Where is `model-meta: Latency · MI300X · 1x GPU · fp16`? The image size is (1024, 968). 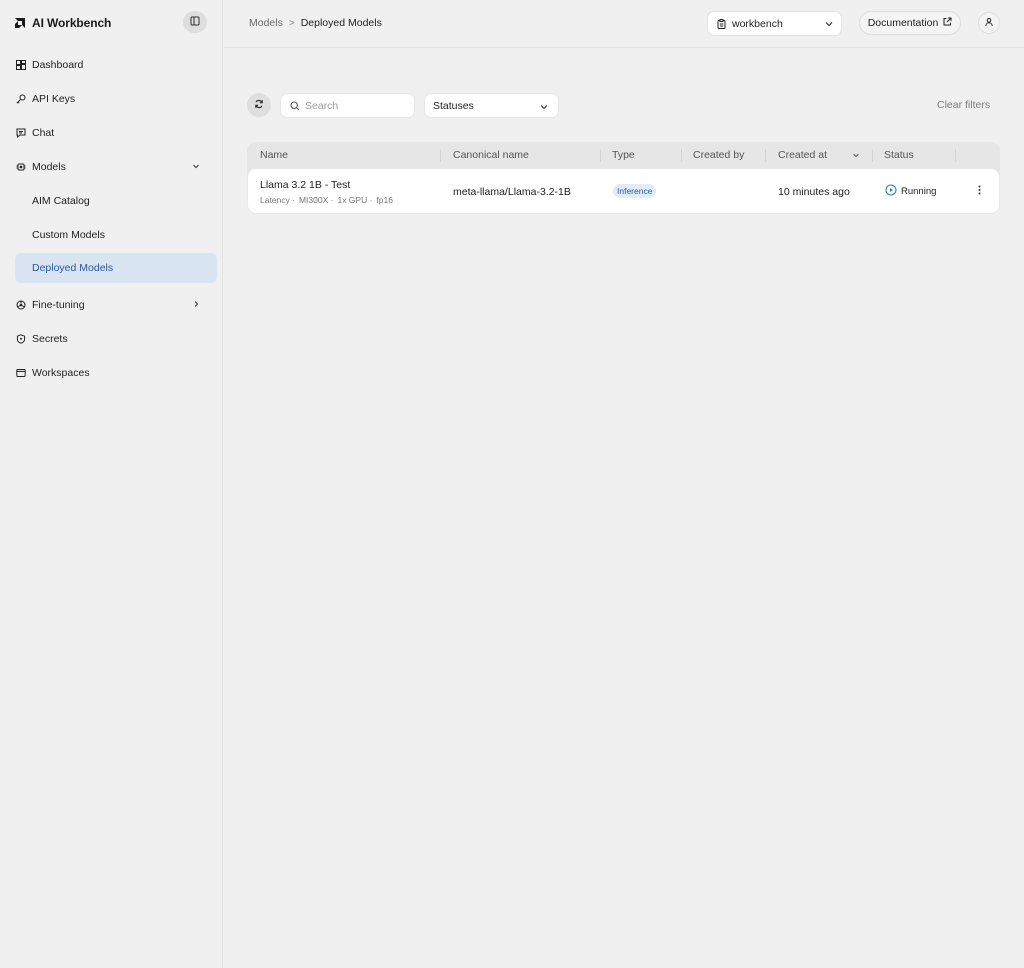 model-meta: Latency · MI300X · 1x GPU · fp16 is located at coordinates (326, 200).